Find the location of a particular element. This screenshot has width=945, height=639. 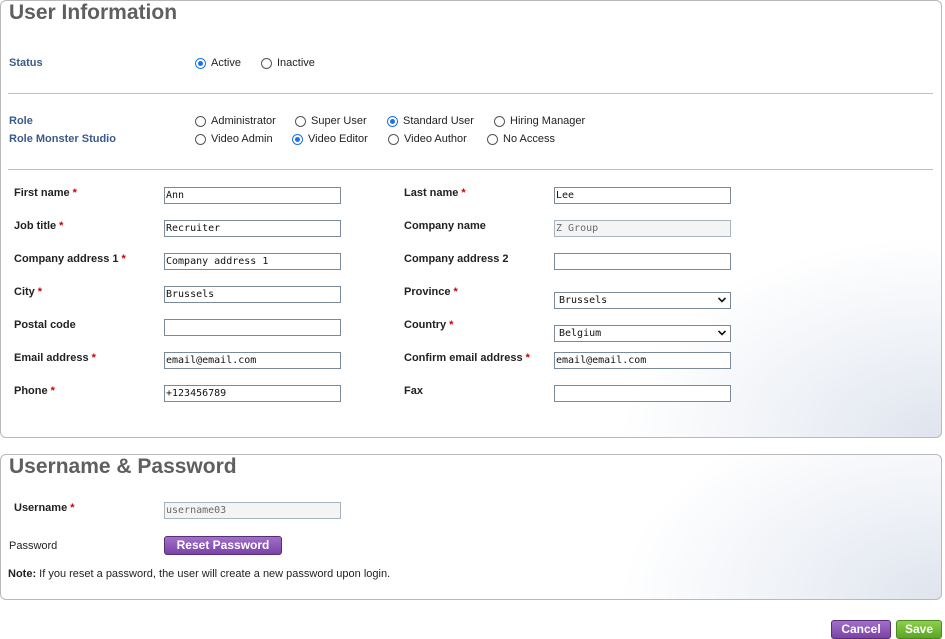

reset-password-button: Reset Password is located at coordinates (223, 545).